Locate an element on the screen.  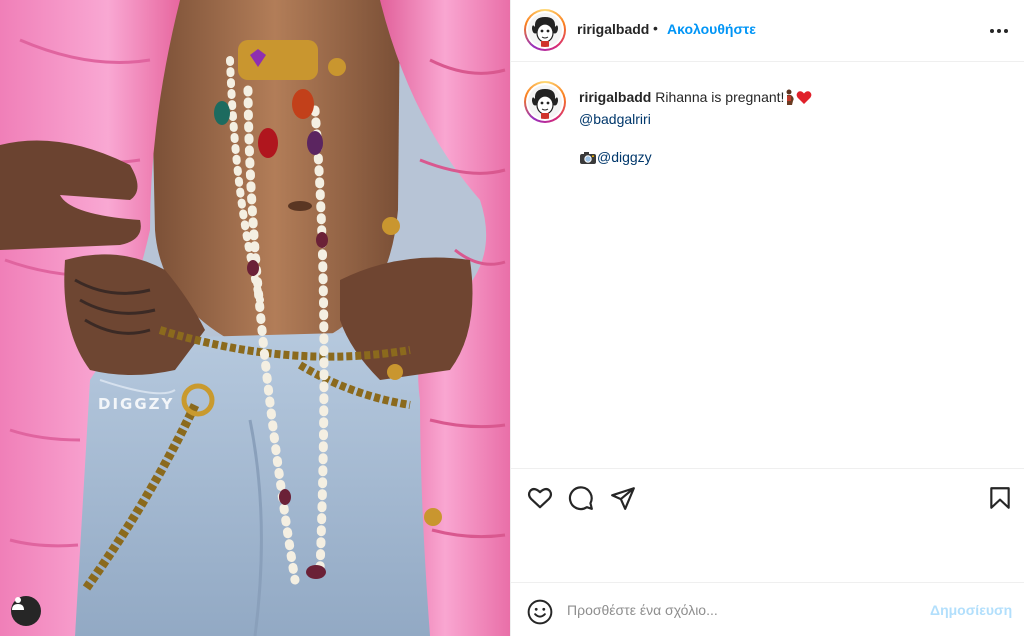
comment-button is located at coordinates (581, 498).